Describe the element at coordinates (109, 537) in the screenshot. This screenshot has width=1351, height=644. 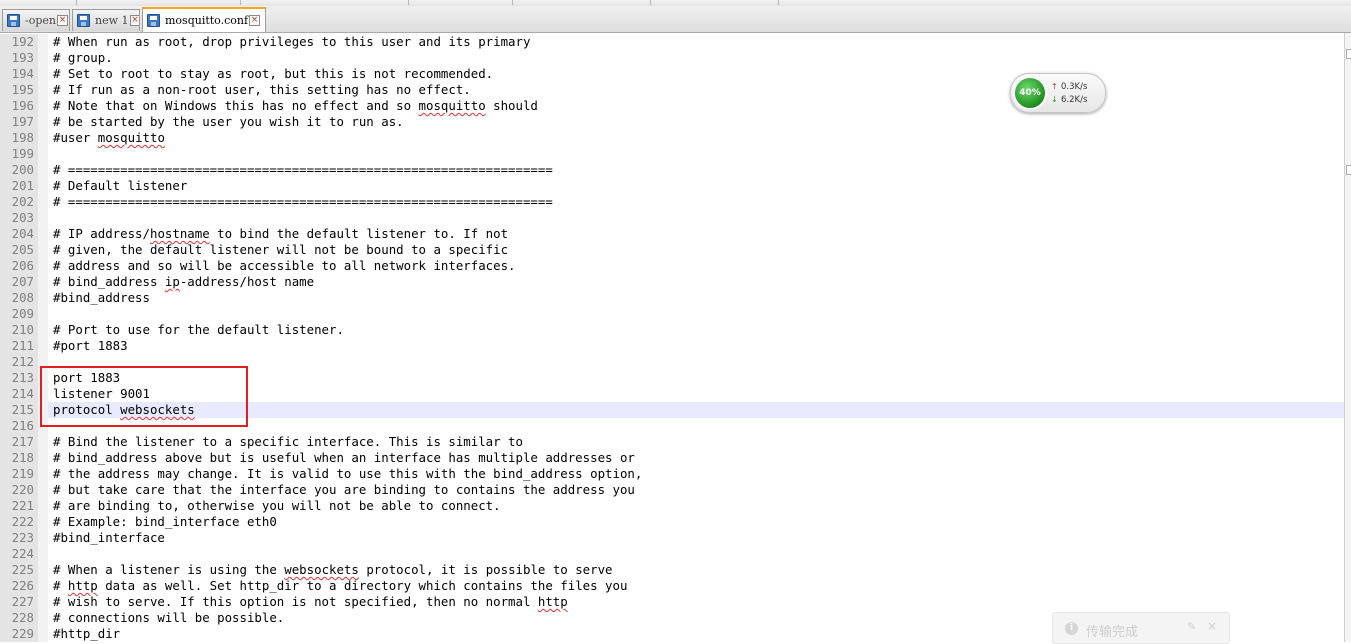
I see `code-text: #bind_interface` at that location.